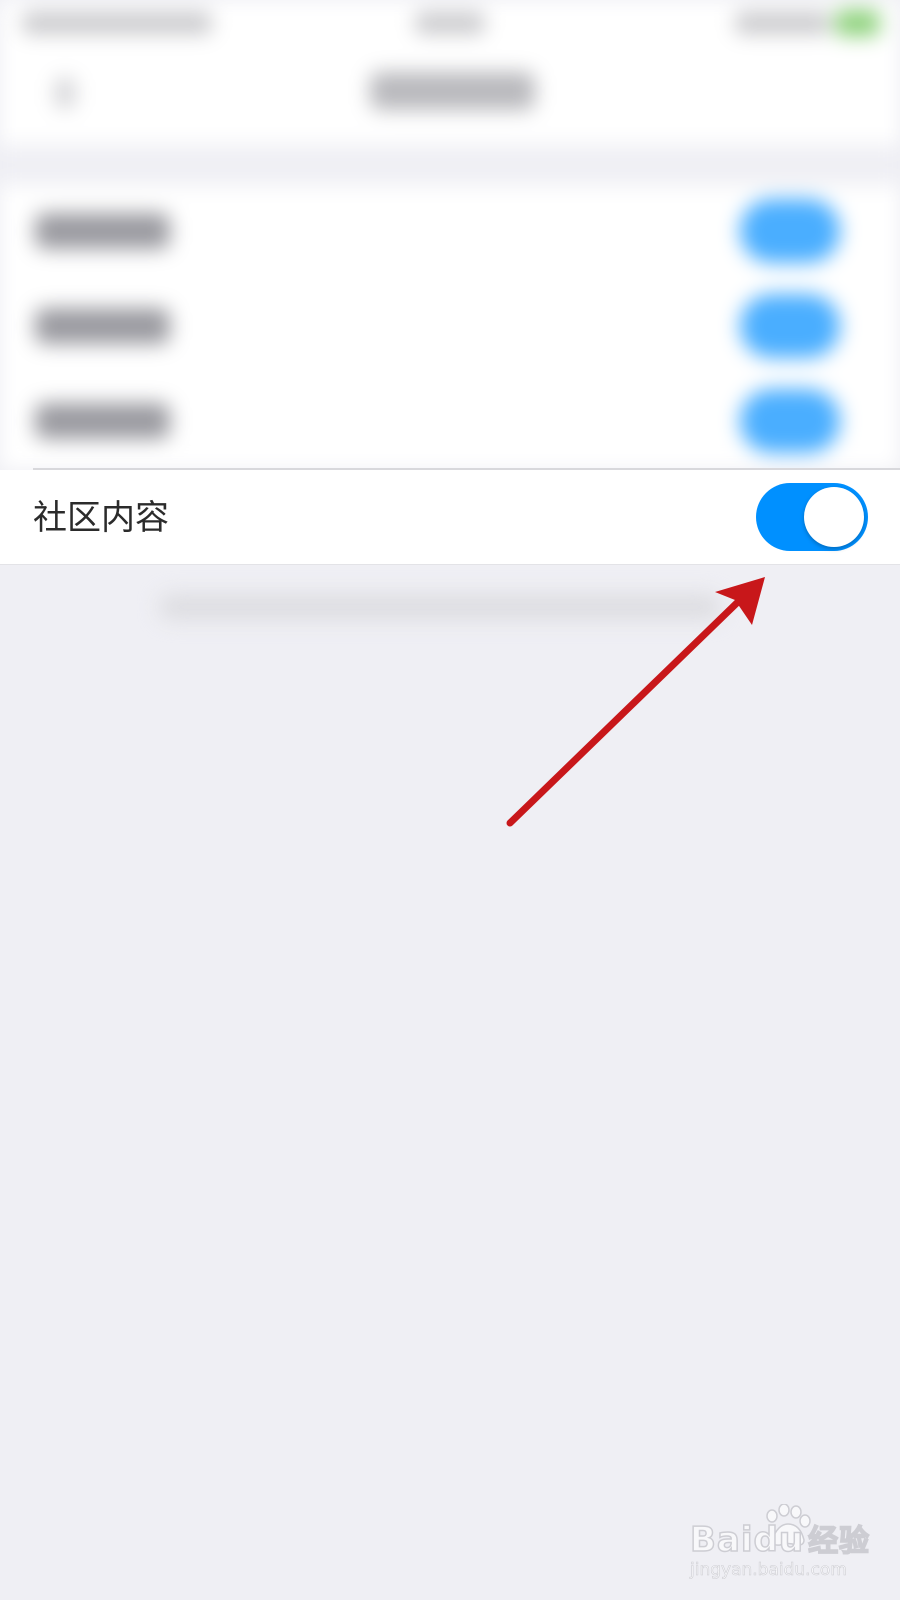 Image resolution: width=900 pixels, height=1600 pixels. Describe the element at coordinates (768, 1570) in the screenshot. I see `watermark-url: jingyan.baidu.com` at that location.